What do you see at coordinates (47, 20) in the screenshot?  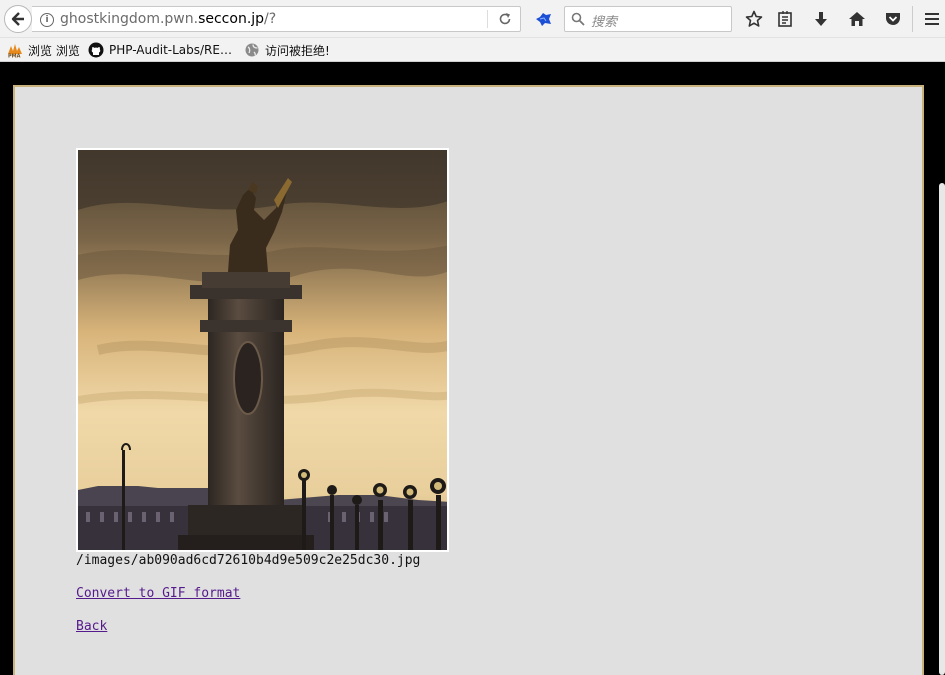 I see `info-icon: i` at bounding box center [47, 20].